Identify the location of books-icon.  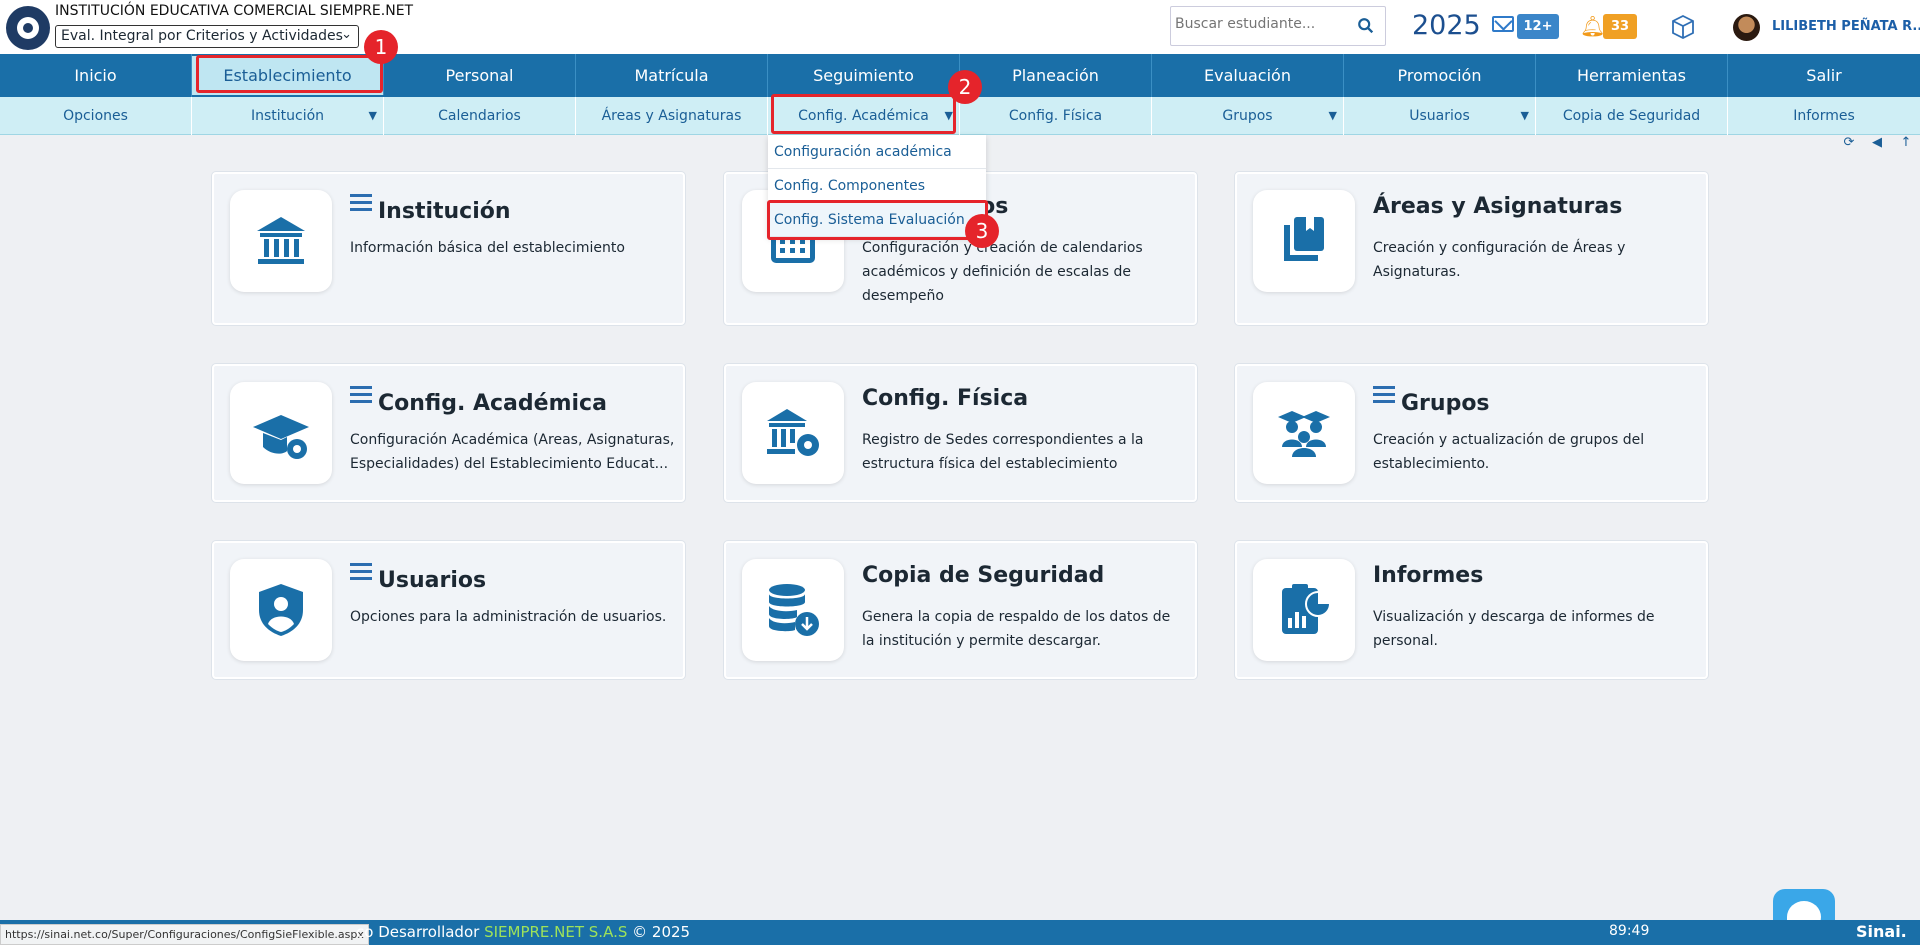
(1304, 241).